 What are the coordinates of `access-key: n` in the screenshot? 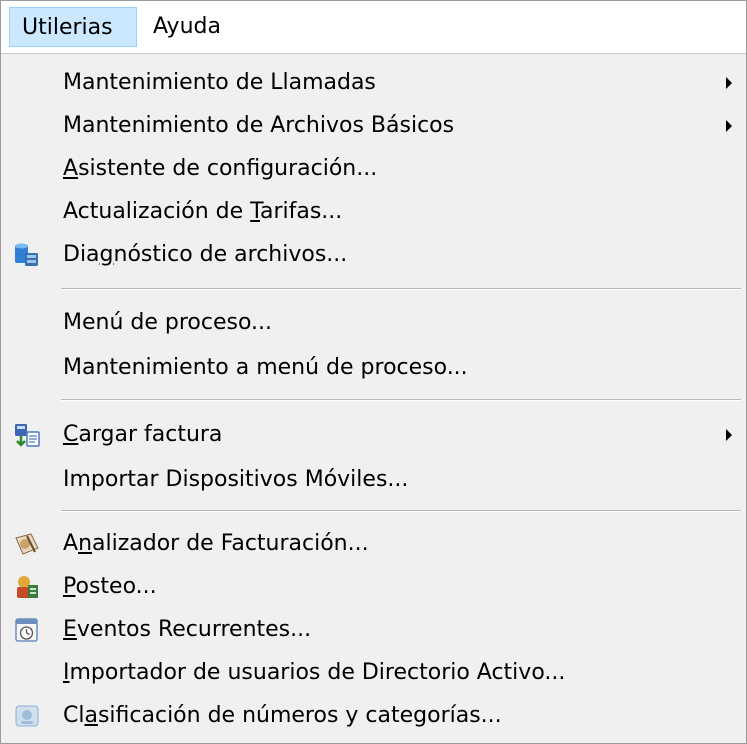 It's located at (85, 543).